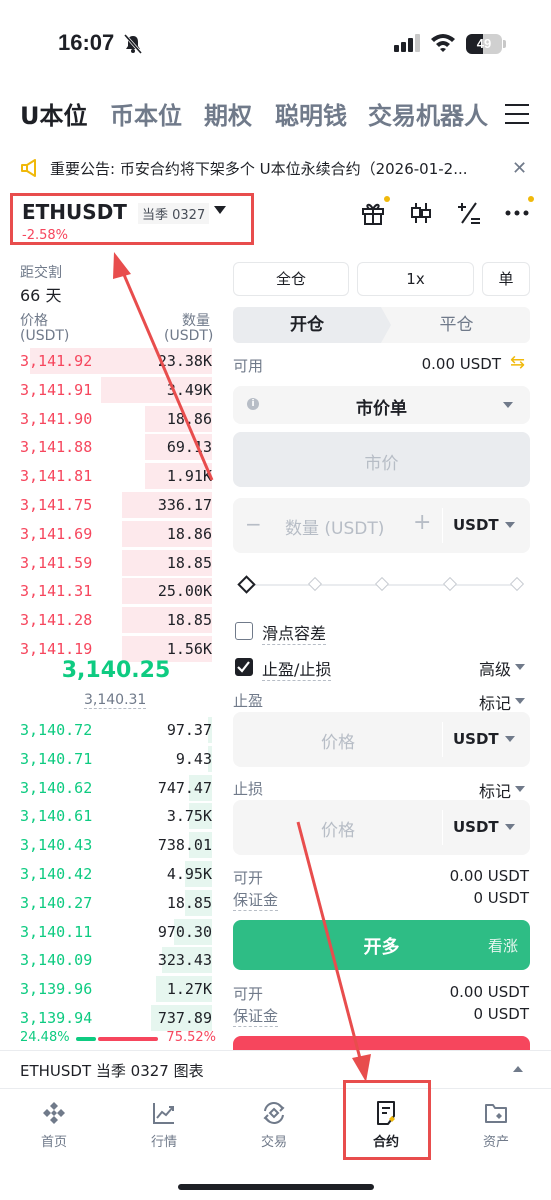 The width and height of the screenshot is (551, 1200). I want to click on annotation-arrowhead-up, so click(122, 265).